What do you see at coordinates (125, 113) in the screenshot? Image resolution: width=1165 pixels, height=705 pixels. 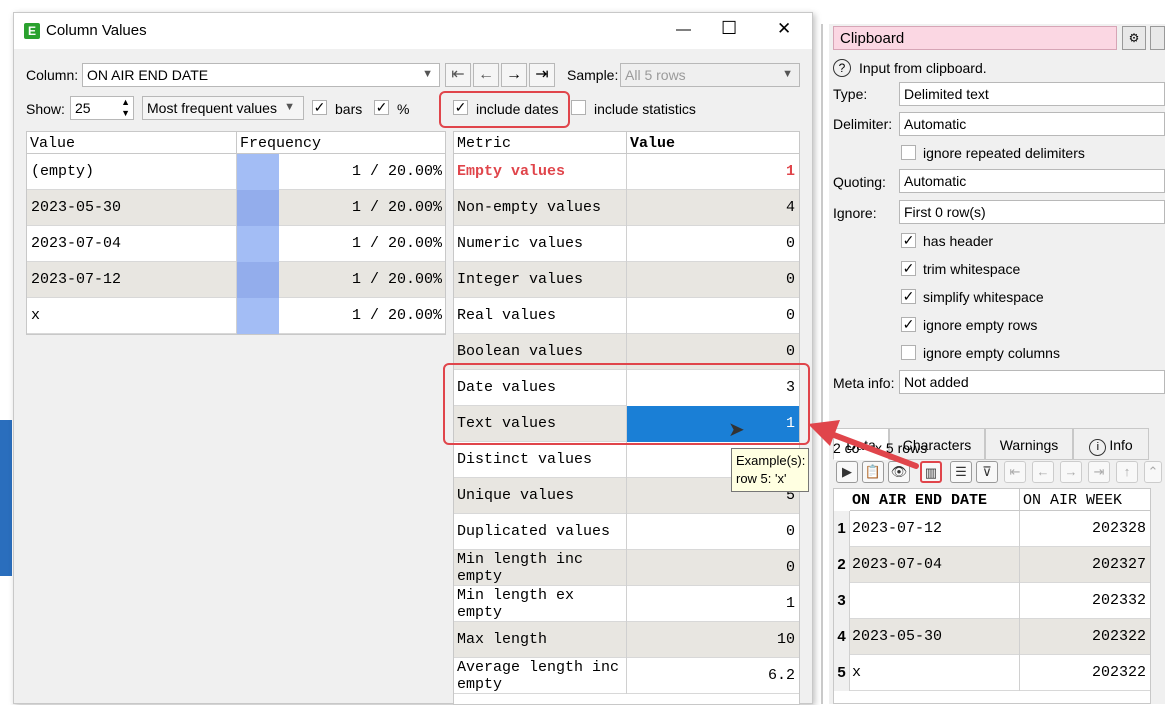 I see `spin-down-icon: ▼` at bounding box center [125, 113].